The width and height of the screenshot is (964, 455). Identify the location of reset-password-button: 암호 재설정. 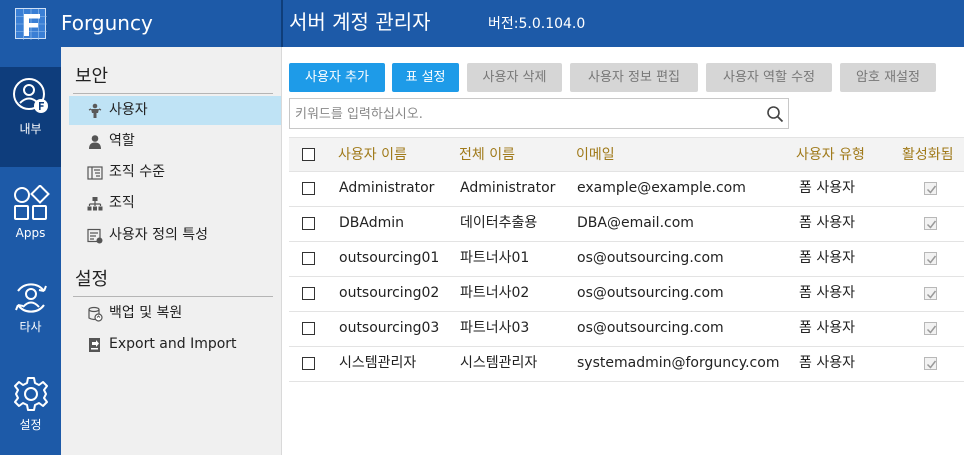
(888, 77).